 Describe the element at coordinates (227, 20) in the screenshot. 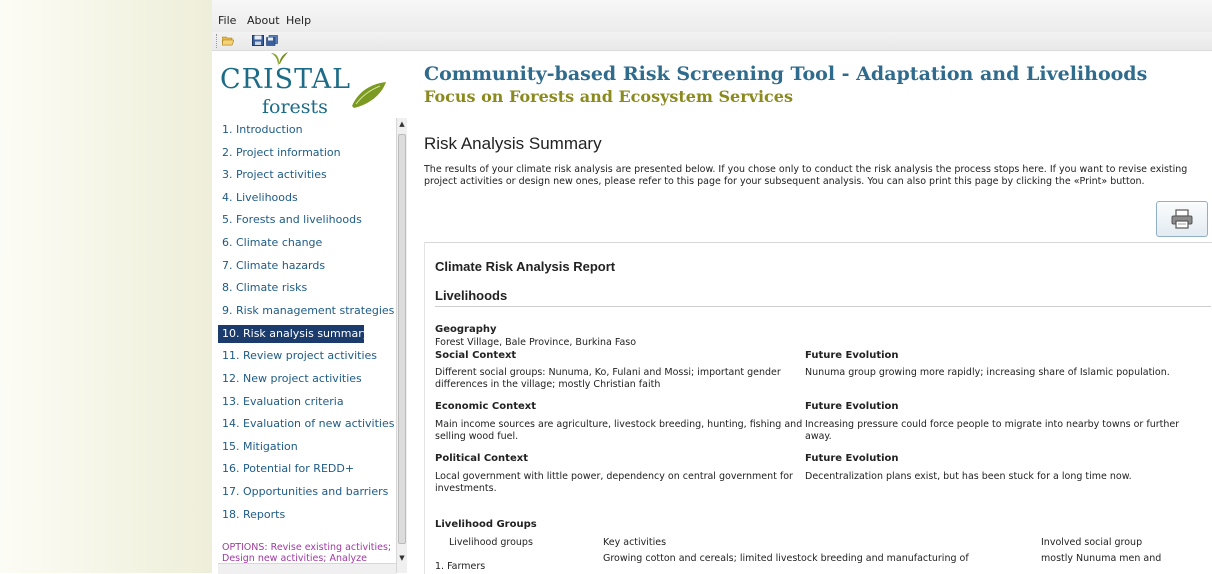

I see `menu-file: File` at that location.